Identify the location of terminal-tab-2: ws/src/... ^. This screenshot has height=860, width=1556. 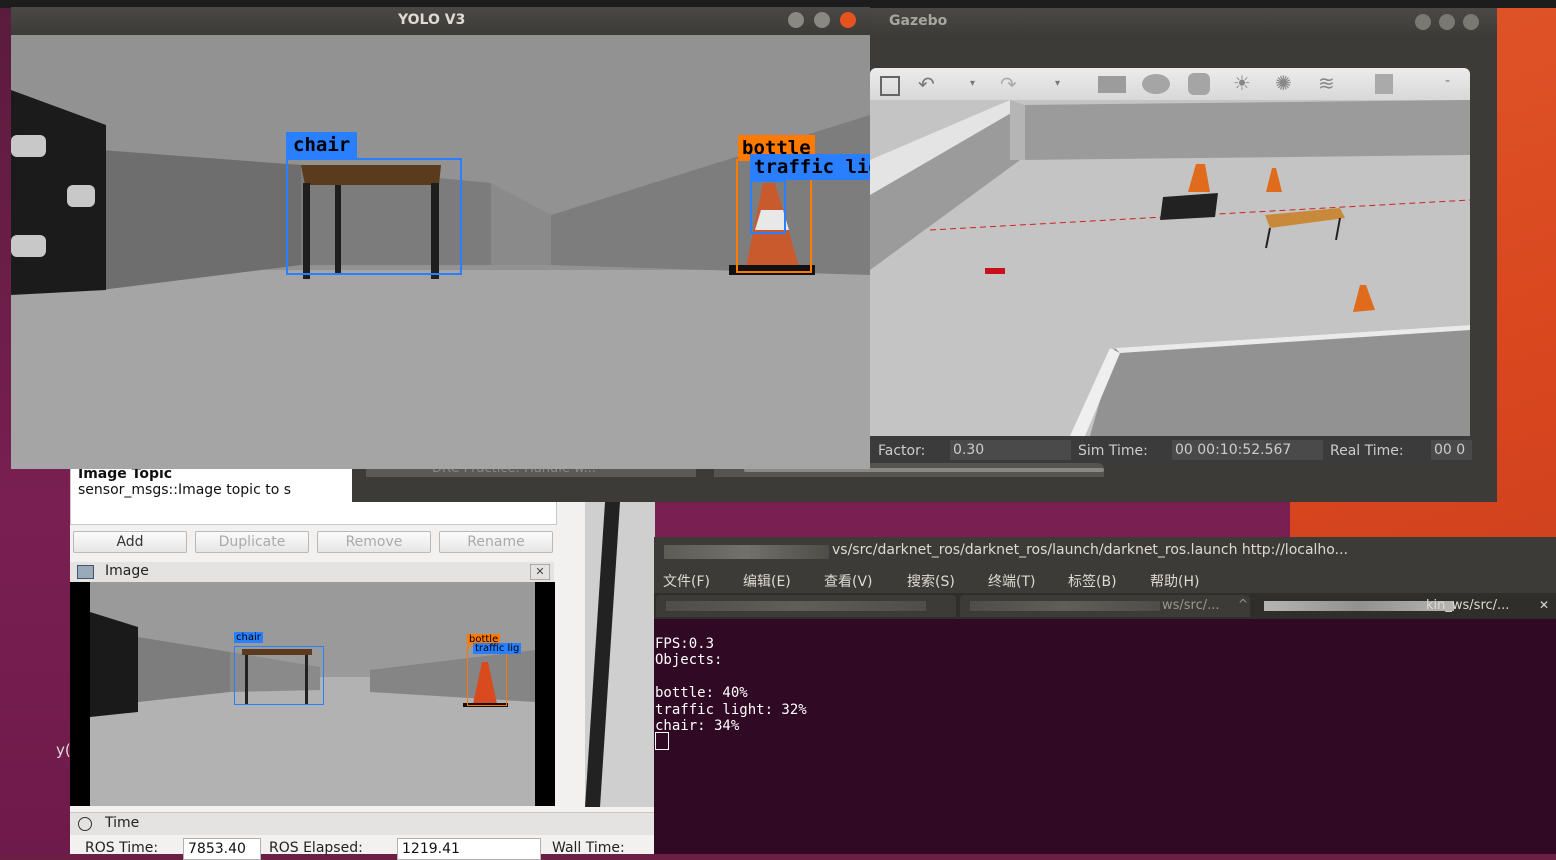
(1105, 606).